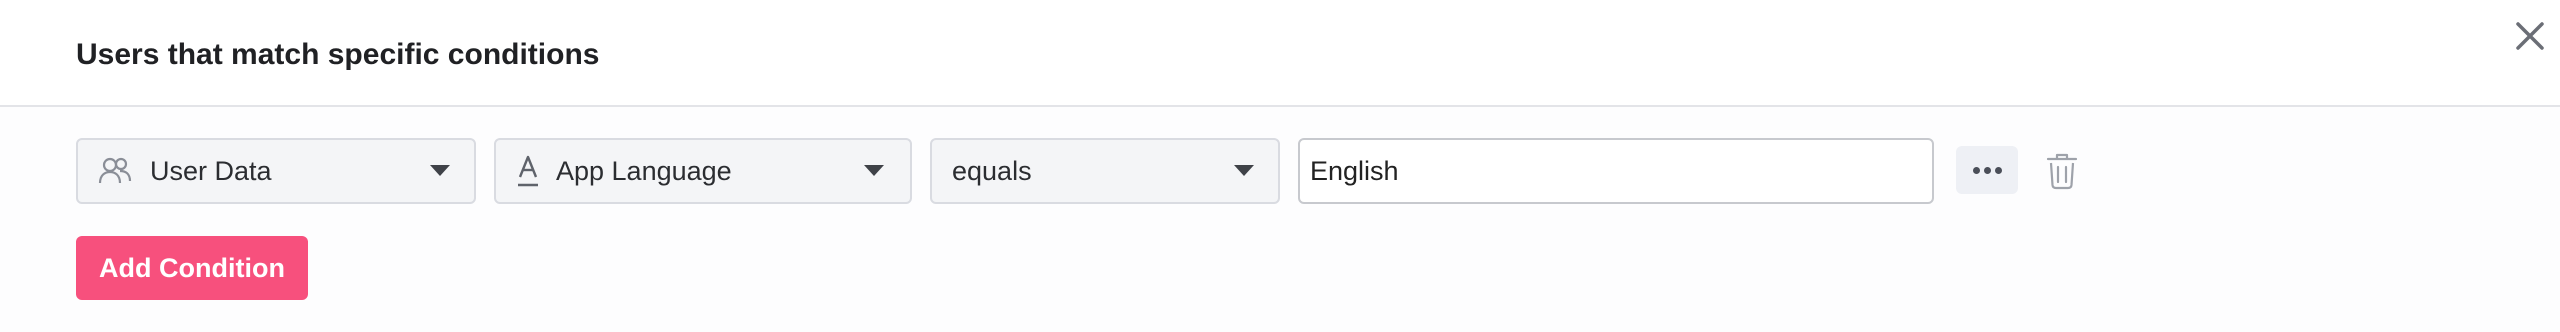 This screenshot has height=332, width=2560. What do you see at coordinates (1105, 171) in the screenshot?
I see `operator-select: equals` at bounding box center [1105, 171].